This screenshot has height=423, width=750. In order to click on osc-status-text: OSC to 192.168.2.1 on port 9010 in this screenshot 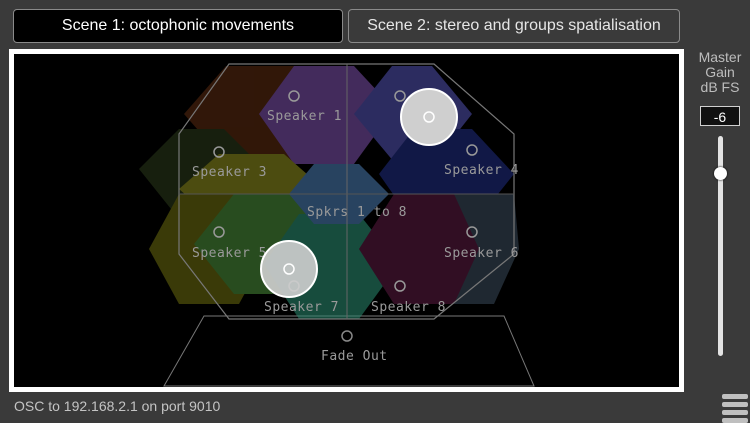, I will do `click(117, 406)`.